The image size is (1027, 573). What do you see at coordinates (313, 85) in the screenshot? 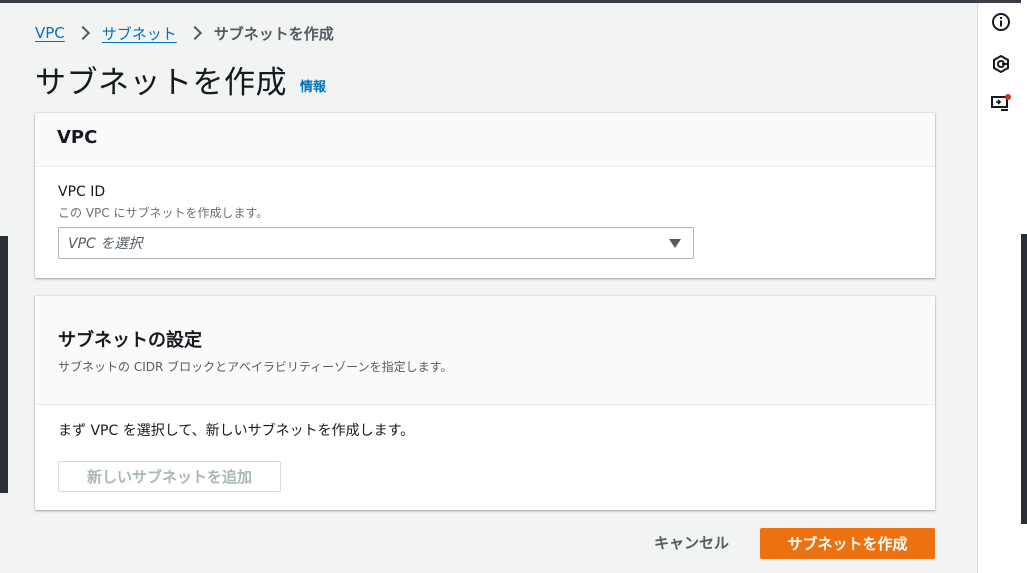
I see `info-link: 情報` at bounding box center [313, 85].